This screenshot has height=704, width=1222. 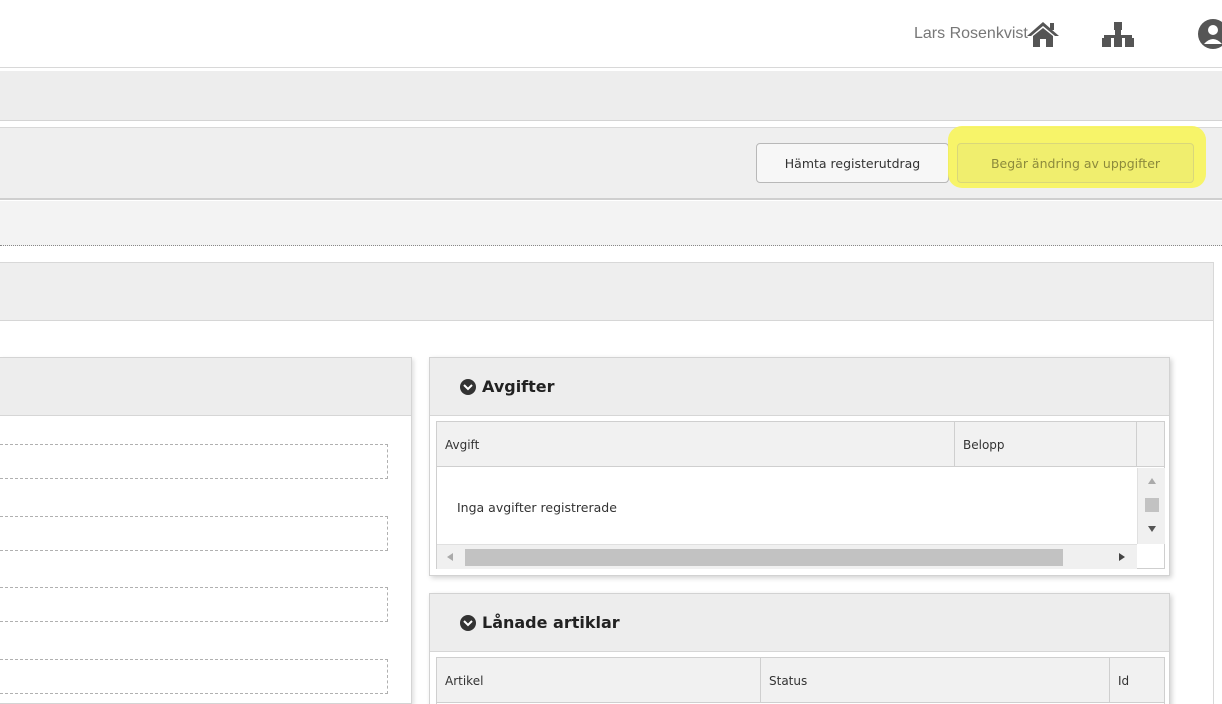 I want to click on column-header-status: Status, so click(x=935, y=680).